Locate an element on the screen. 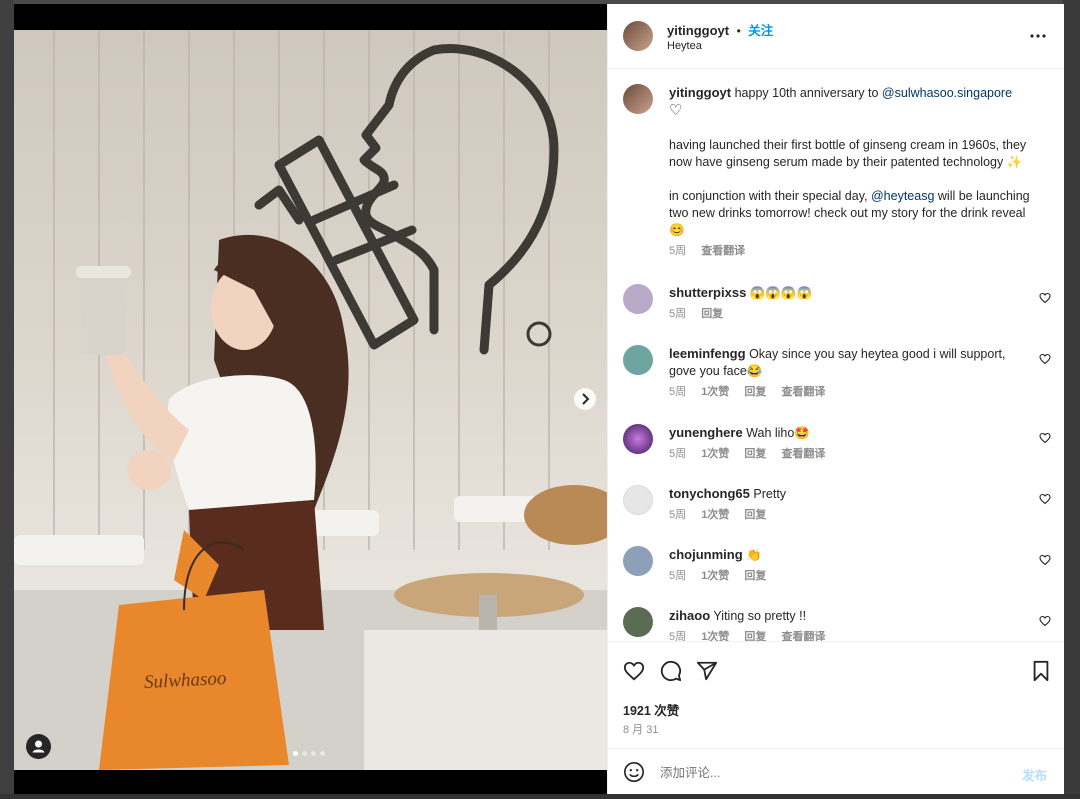  carousel-indicator is located at coordinates (311, 754).